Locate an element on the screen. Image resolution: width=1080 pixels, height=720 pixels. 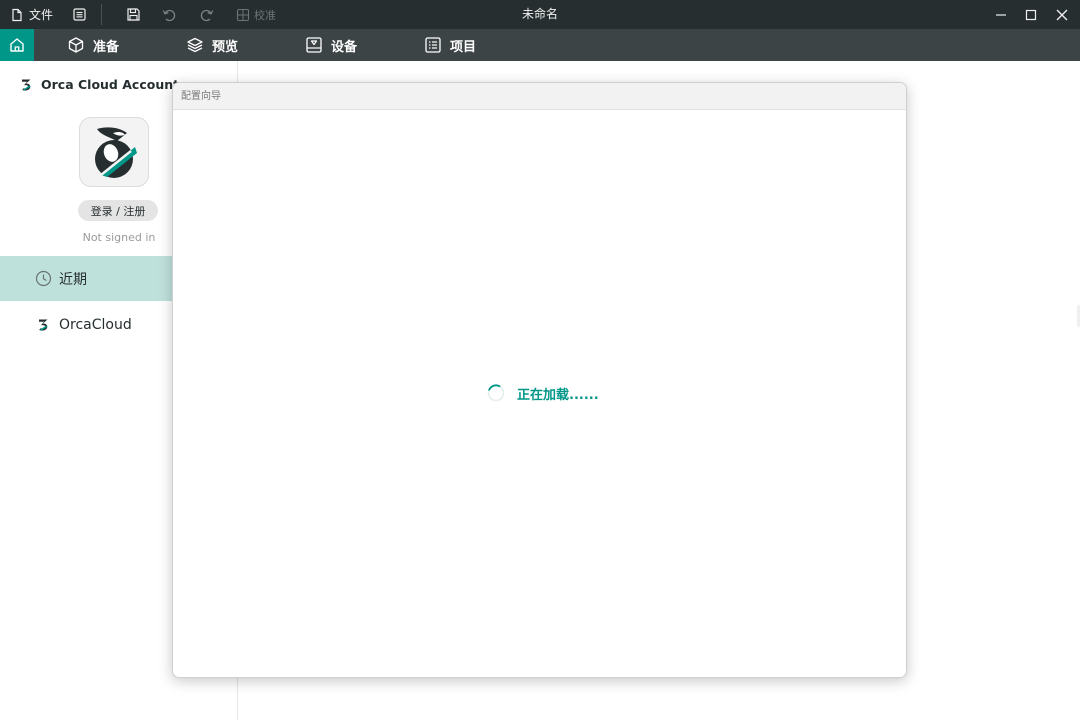
clock-icon is located at coordinates (43, 278).